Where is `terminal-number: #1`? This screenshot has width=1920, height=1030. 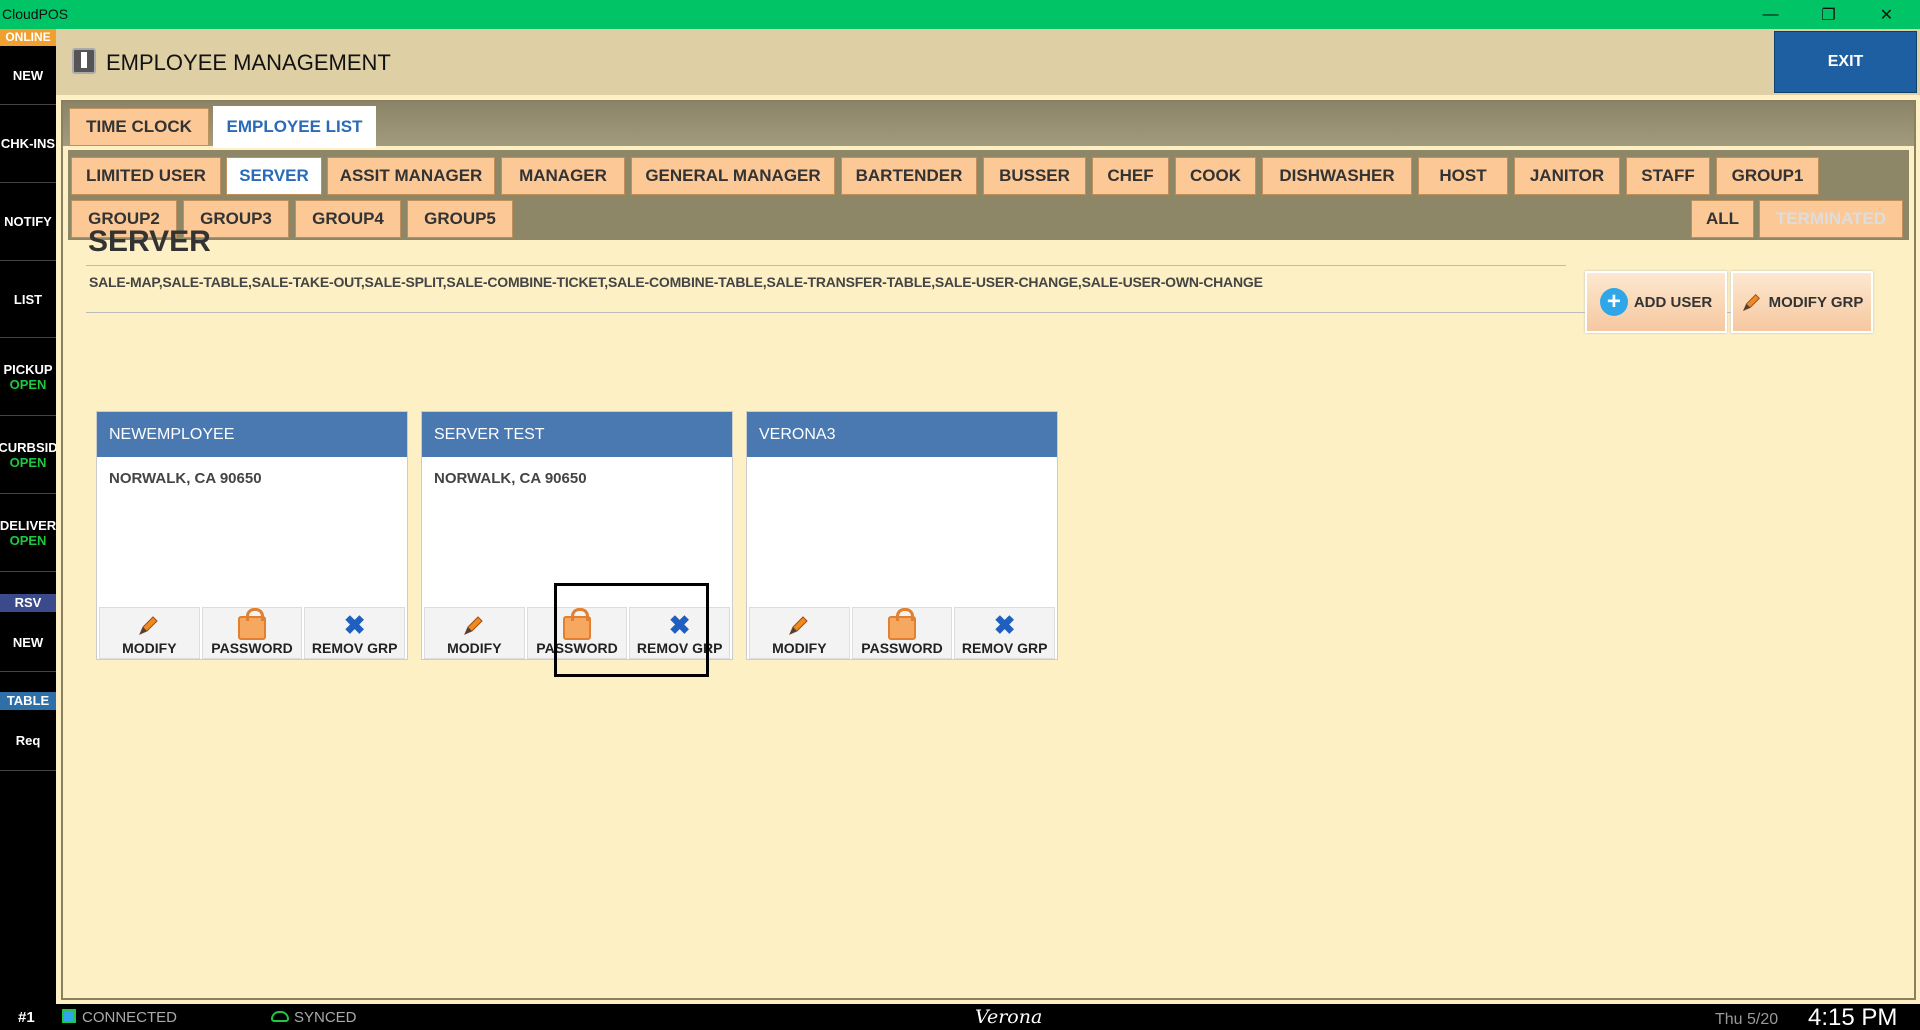 terminal-number: #1 is located at coordinates (26, 1017).